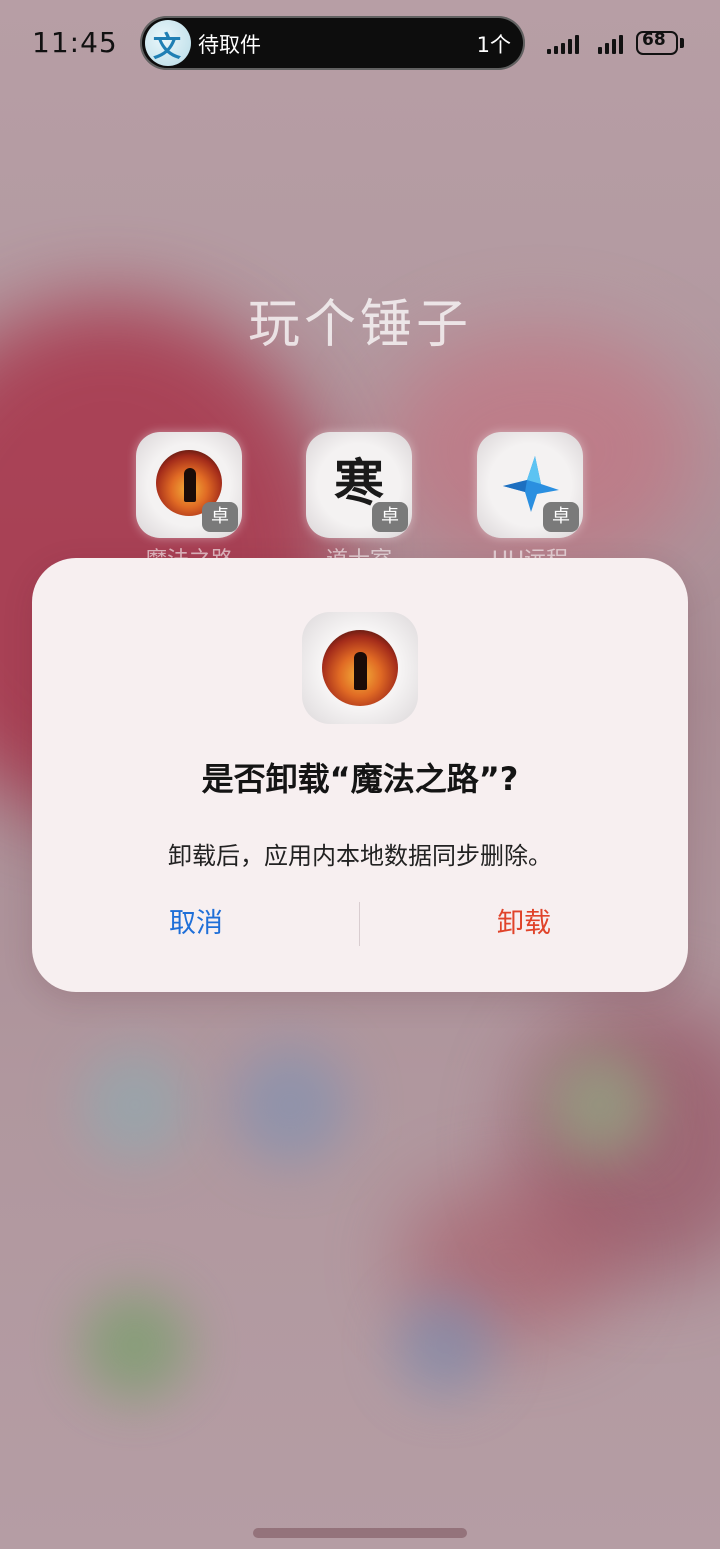 This screenshot has height=1549, width=720. What do you see at coordinates (359, 325) in the screenshot?
I see `folder-title: 玩个锤子` at bounding box center [359, 325].